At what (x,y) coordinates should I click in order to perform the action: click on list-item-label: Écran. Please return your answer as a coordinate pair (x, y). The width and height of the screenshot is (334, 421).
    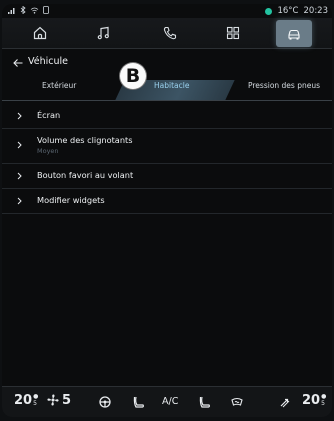
    Looking at the image, I should click on (49, 115).